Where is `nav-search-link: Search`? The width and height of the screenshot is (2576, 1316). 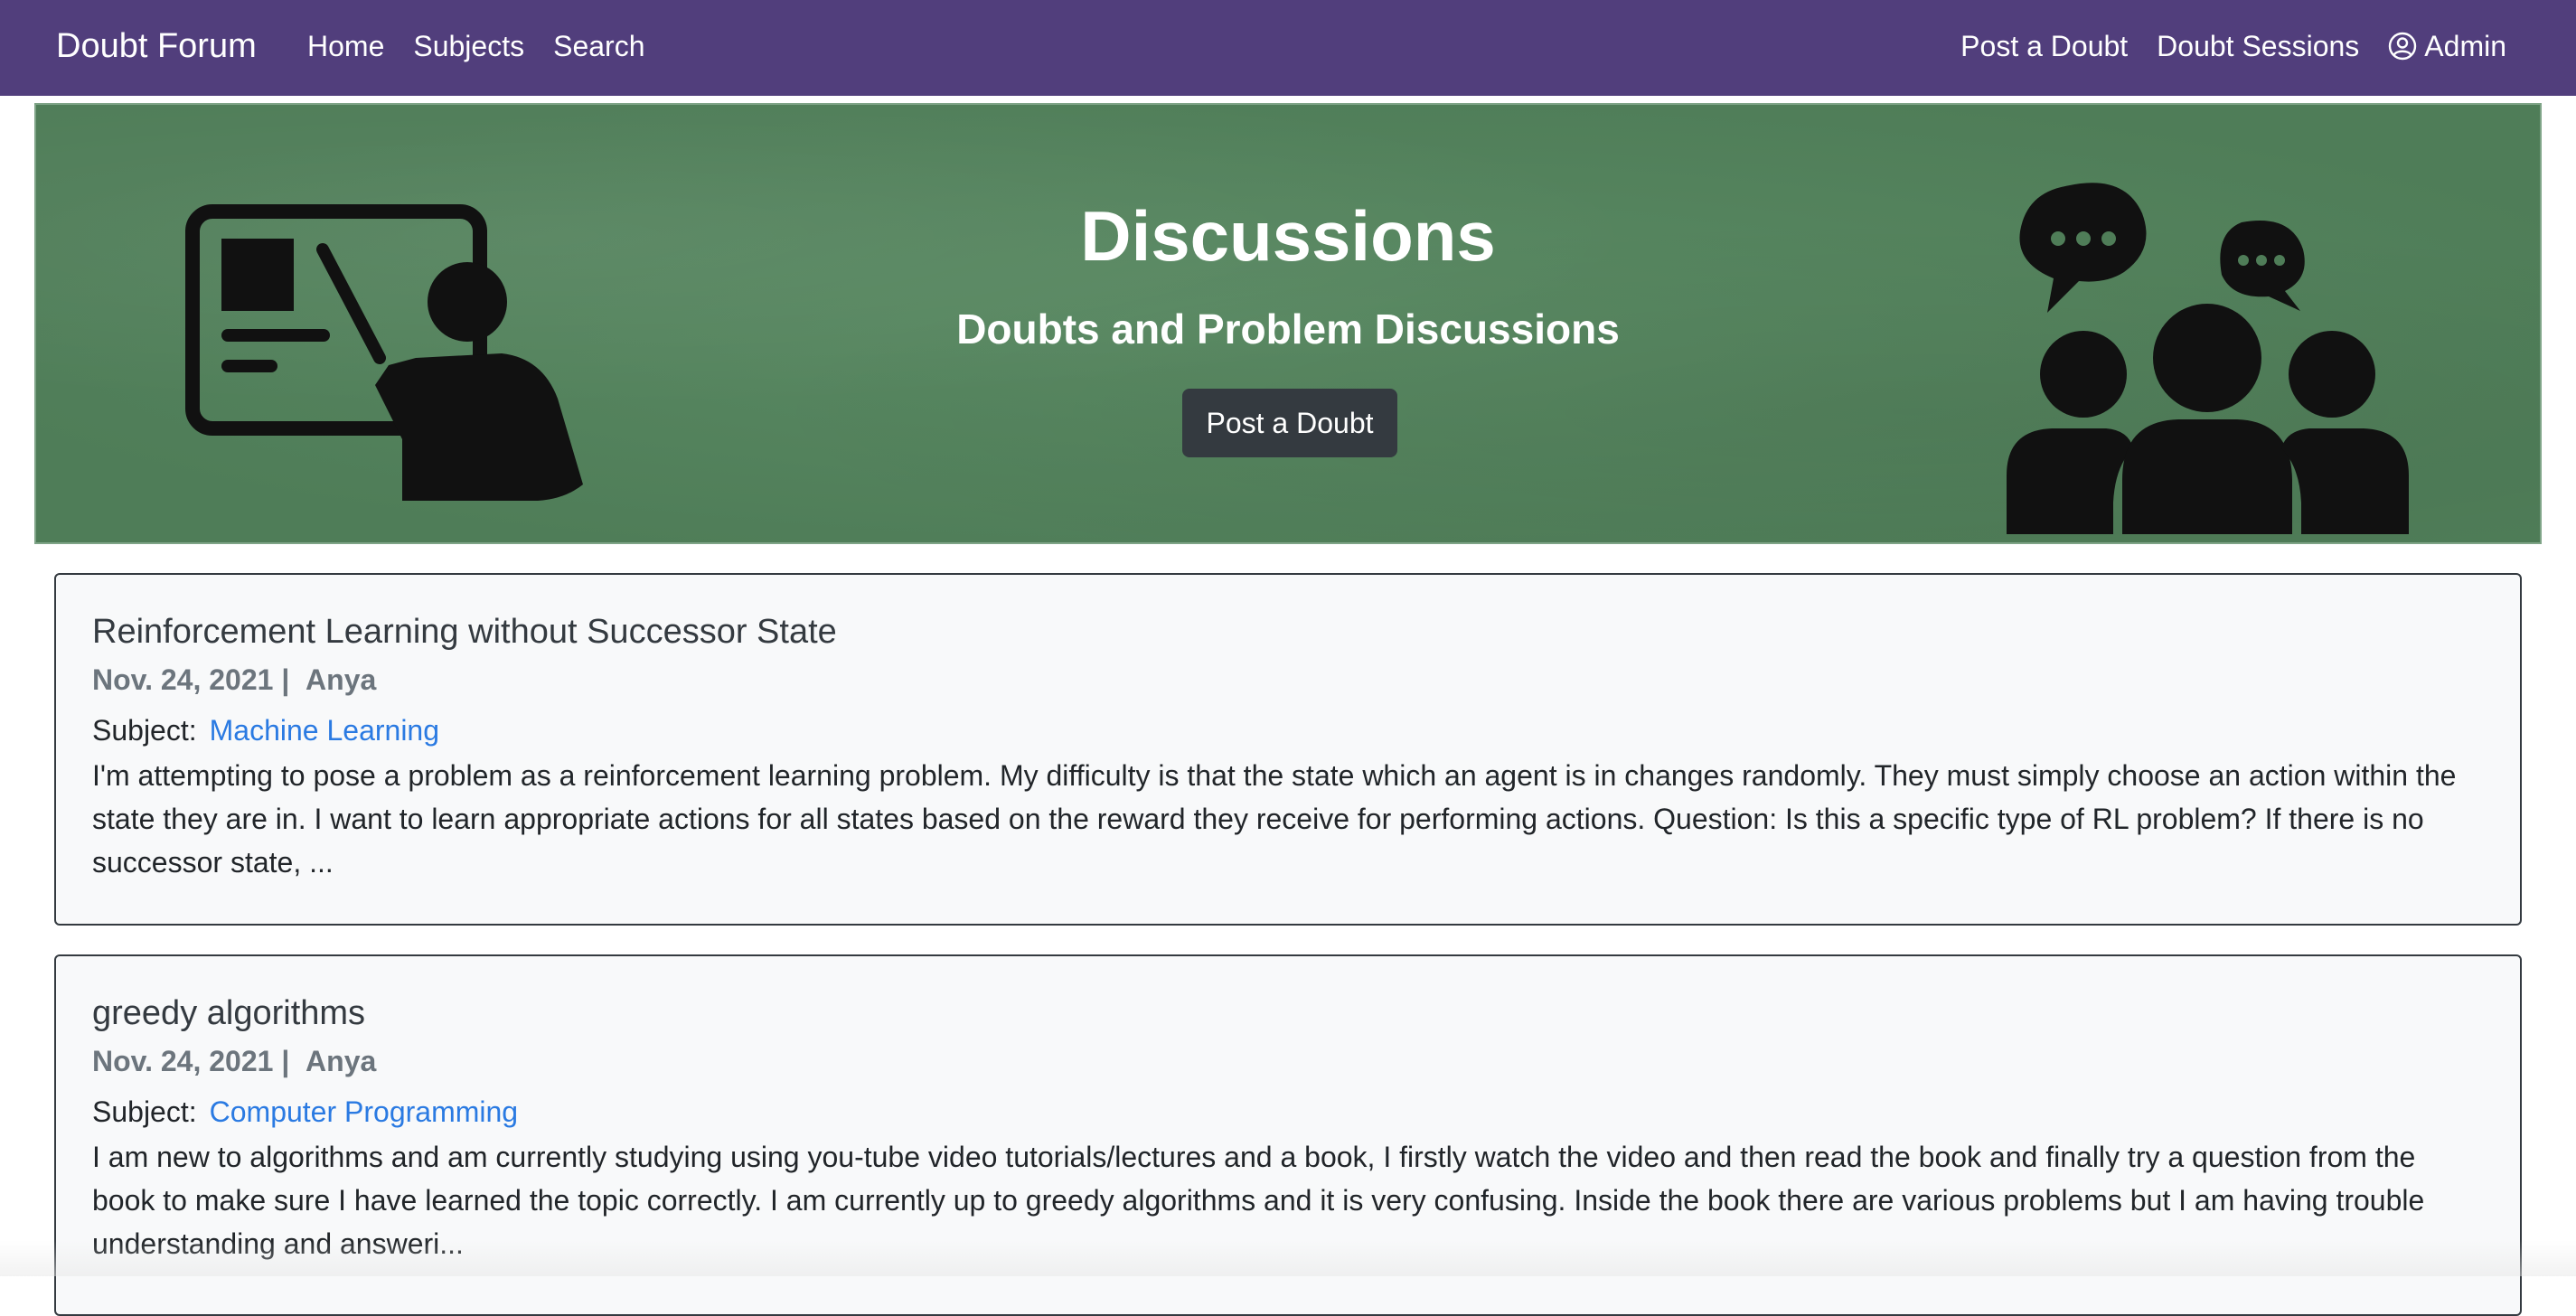 nav-search-link: Search is located at coordinates (599, 46).